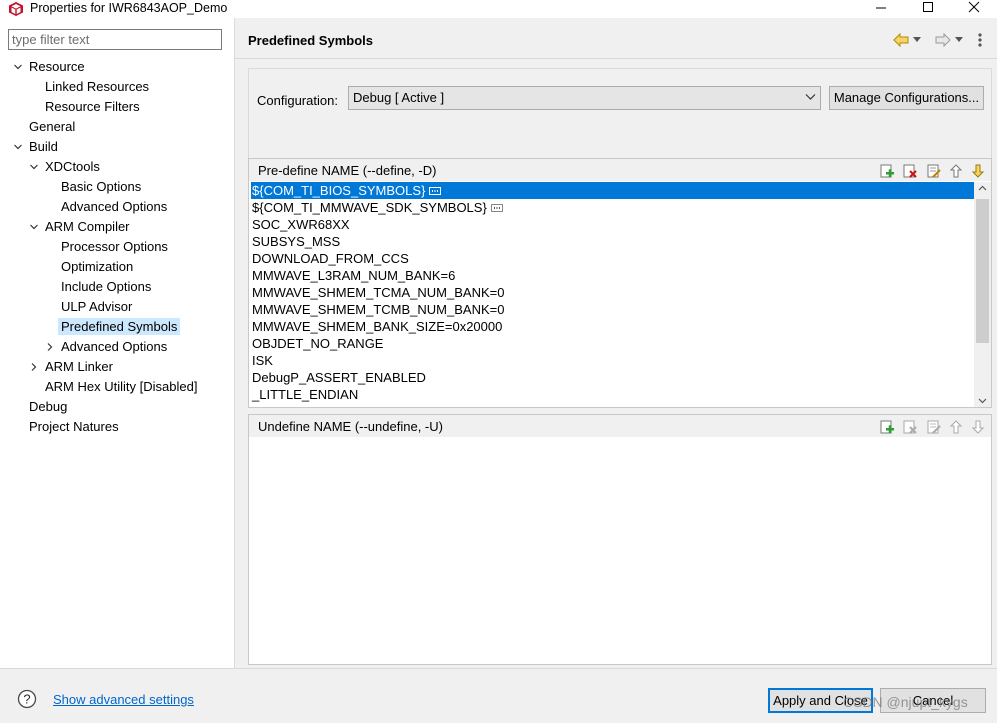  What do you see at coordinates (305, 394) in the screenshot?
I see `list-item-text: _LITTLE_ENDIAN` at bounding box center [305, 394].